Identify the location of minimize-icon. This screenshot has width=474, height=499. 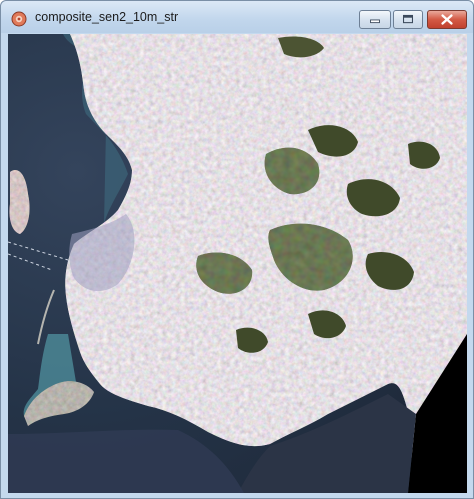
(375, 21).